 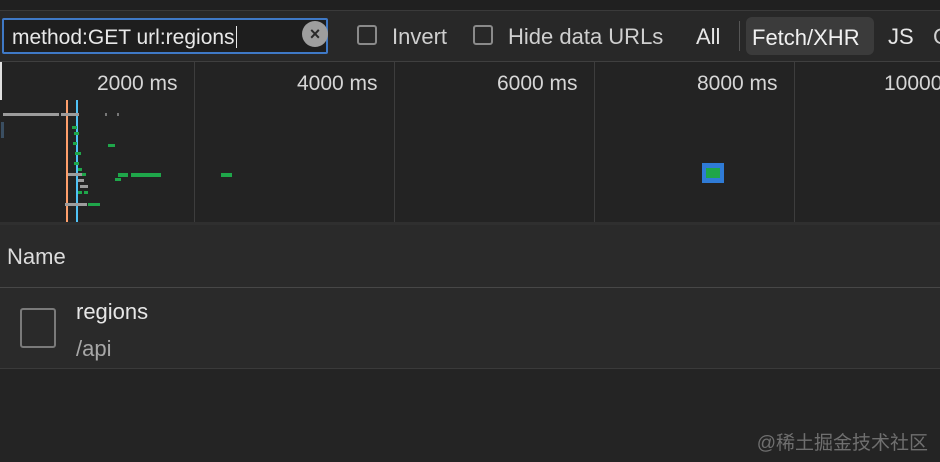 What do you see at coordinates (537, 83) in the screenshot?
I see `timeline-tick-label: 6000 ms` at bounding box center [537, 83].